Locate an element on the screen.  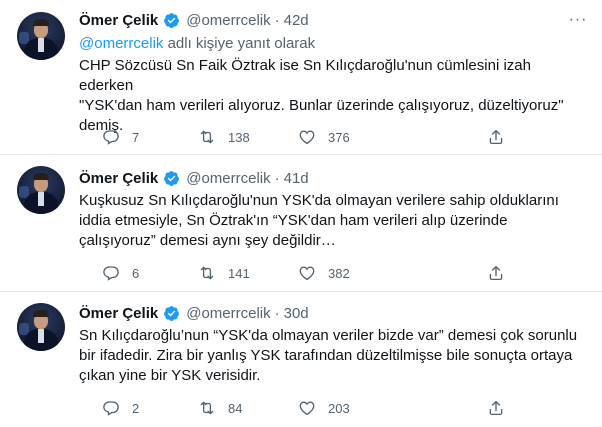
reply-count: 7 is located at coordinates (136, 137).